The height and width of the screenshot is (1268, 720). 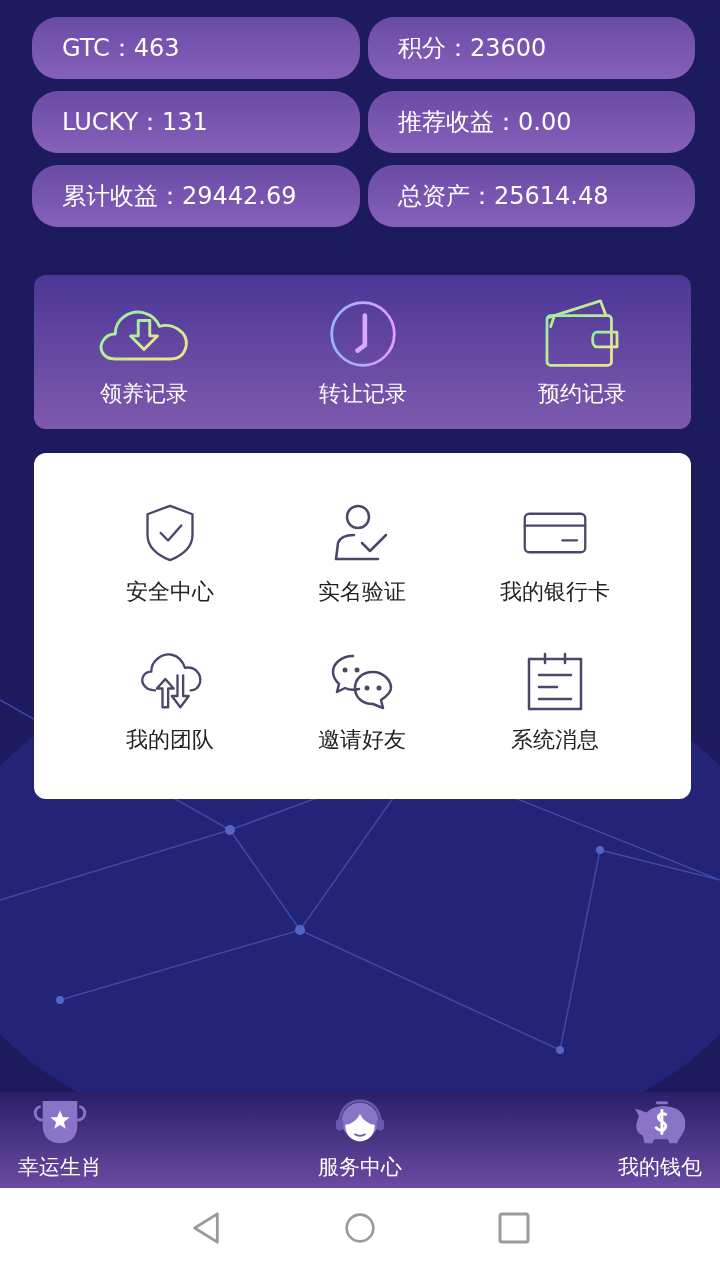 I want to click on menu-item: 安全中心, so click(x=170, y=555).